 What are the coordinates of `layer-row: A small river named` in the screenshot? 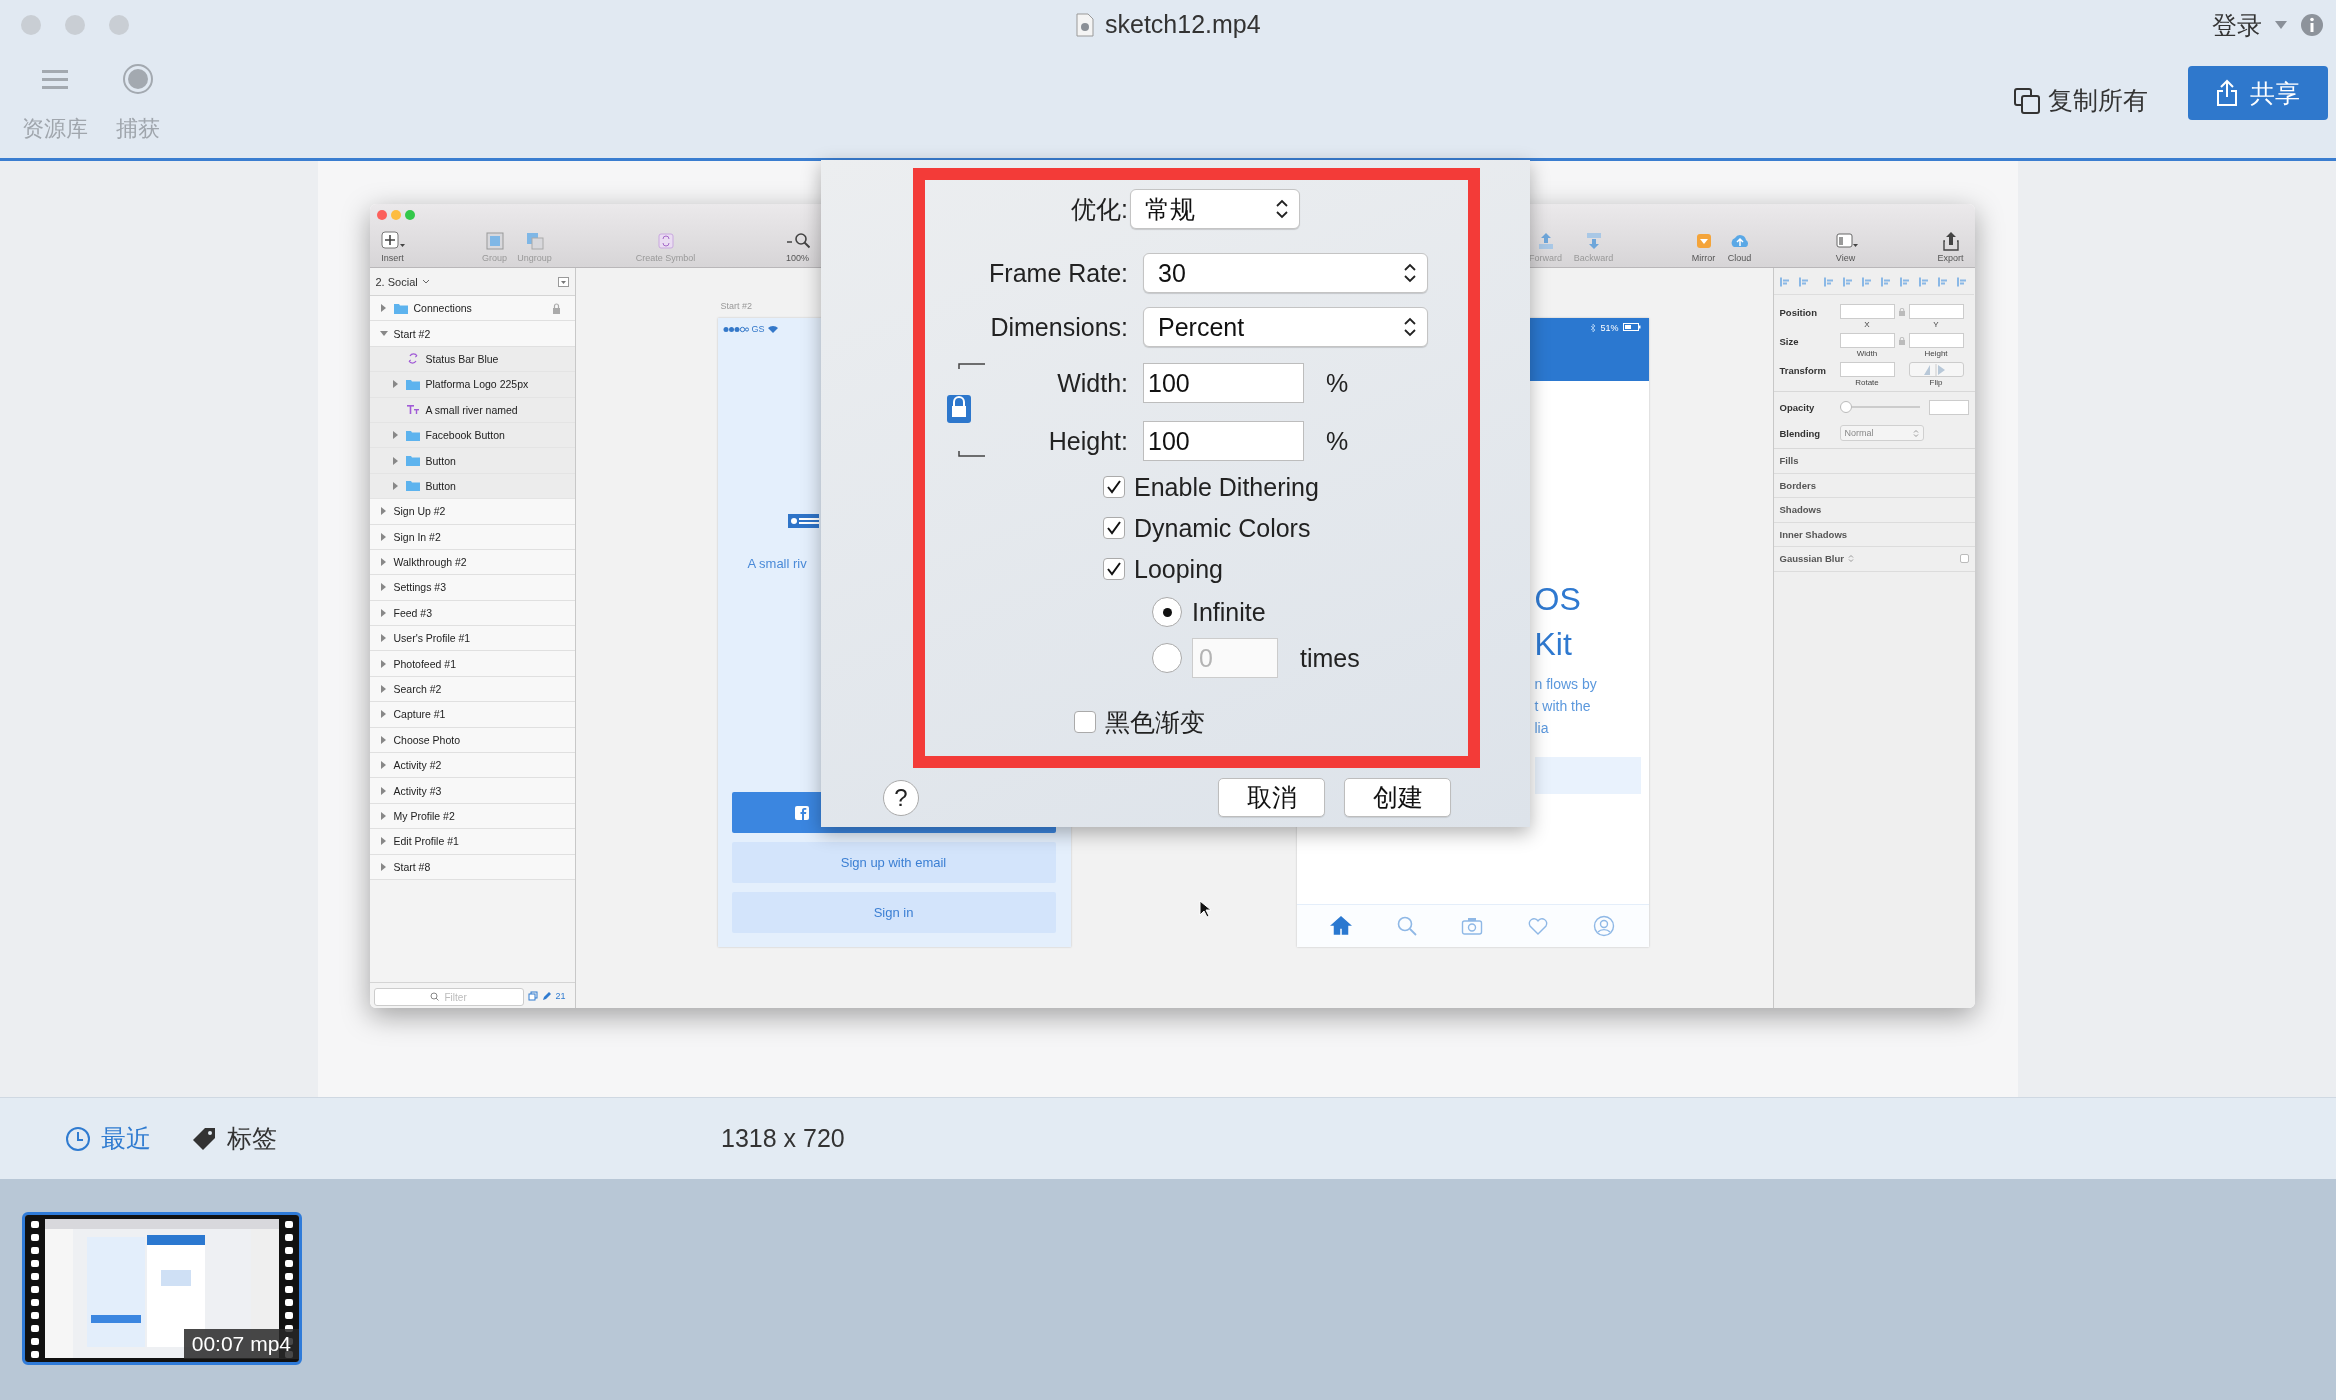 It's located at (472, 410).